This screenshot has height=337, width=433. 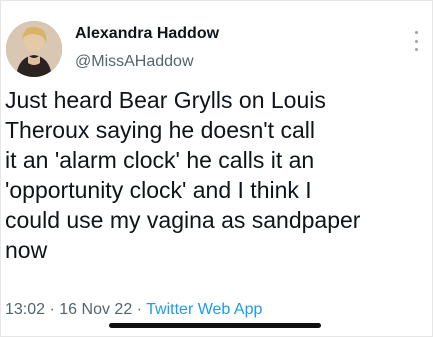 I want to click on avatar-photo, so click(x=34, y=49).